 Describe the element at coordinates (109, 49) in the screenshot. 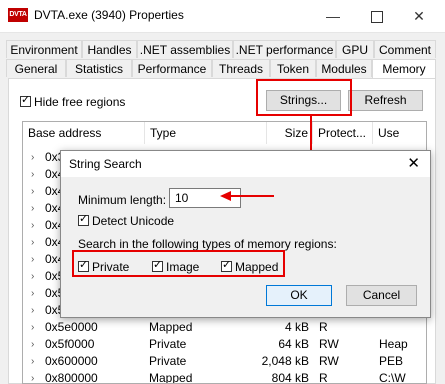

I see `tab-handles: Handles` at that location.